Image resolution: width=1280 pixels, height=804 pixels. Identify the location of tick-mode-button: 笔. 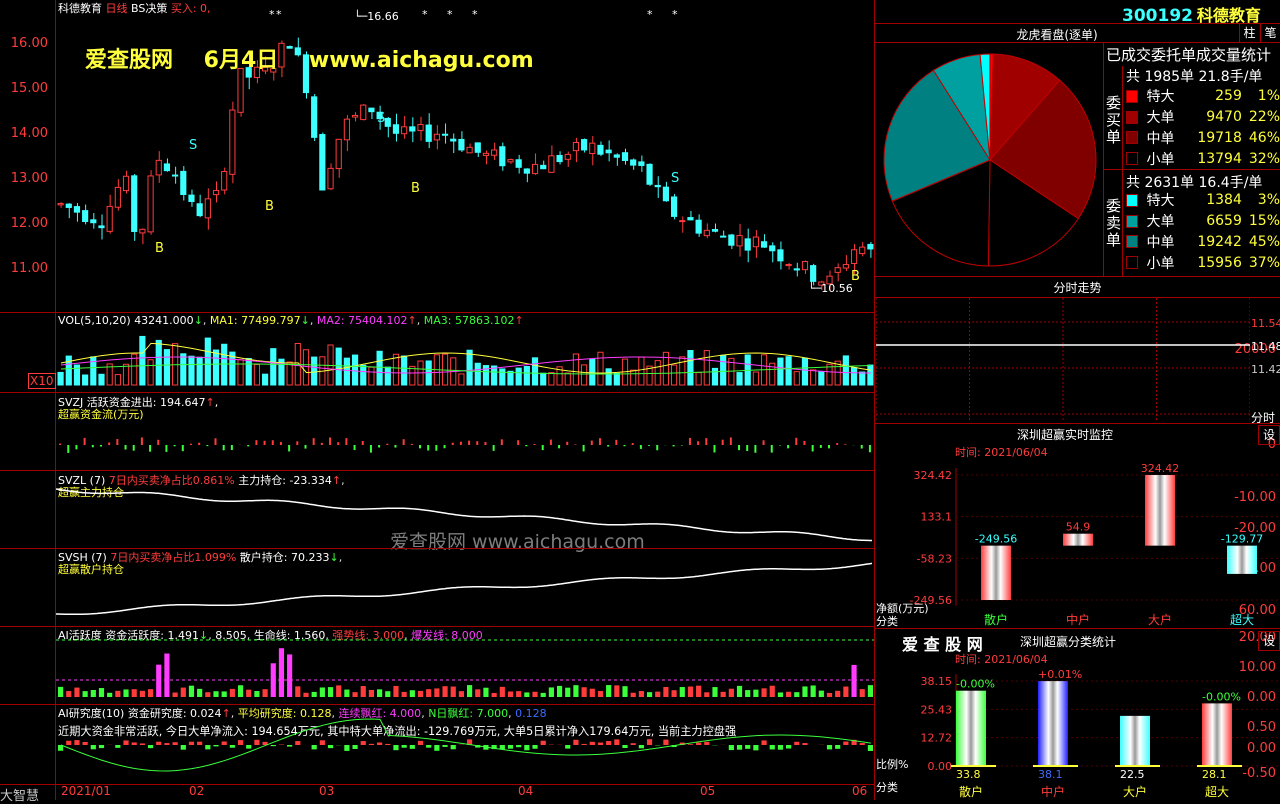
(1270, 33).